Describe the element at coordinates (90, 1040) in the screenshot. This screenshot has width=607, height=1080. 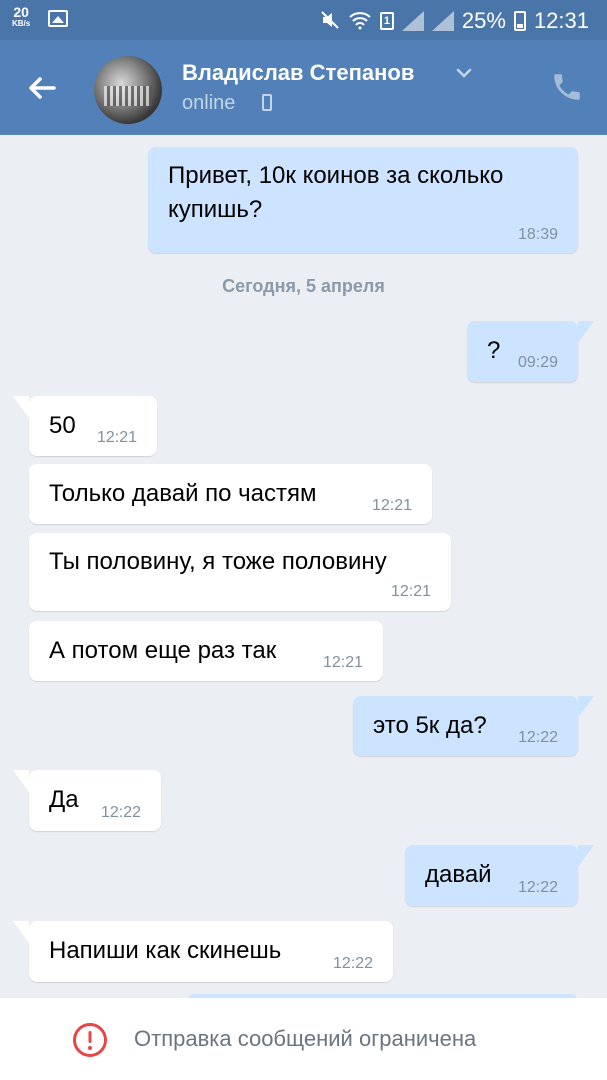
I see `warning-icon` at that location.